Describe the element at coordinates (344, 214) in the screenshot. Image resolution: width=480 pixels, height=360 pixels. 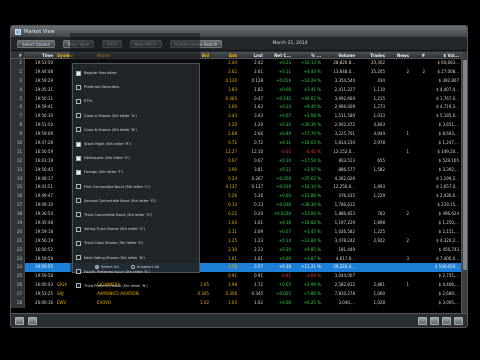
I see `row-volume: 1,886,853` at that location.